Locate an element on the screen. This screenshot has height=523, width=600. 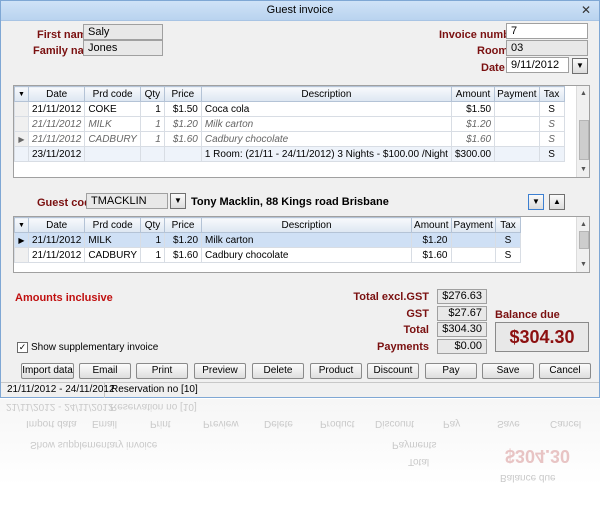
grid2-col-amount: Amount is located at coordinates (431, 225).